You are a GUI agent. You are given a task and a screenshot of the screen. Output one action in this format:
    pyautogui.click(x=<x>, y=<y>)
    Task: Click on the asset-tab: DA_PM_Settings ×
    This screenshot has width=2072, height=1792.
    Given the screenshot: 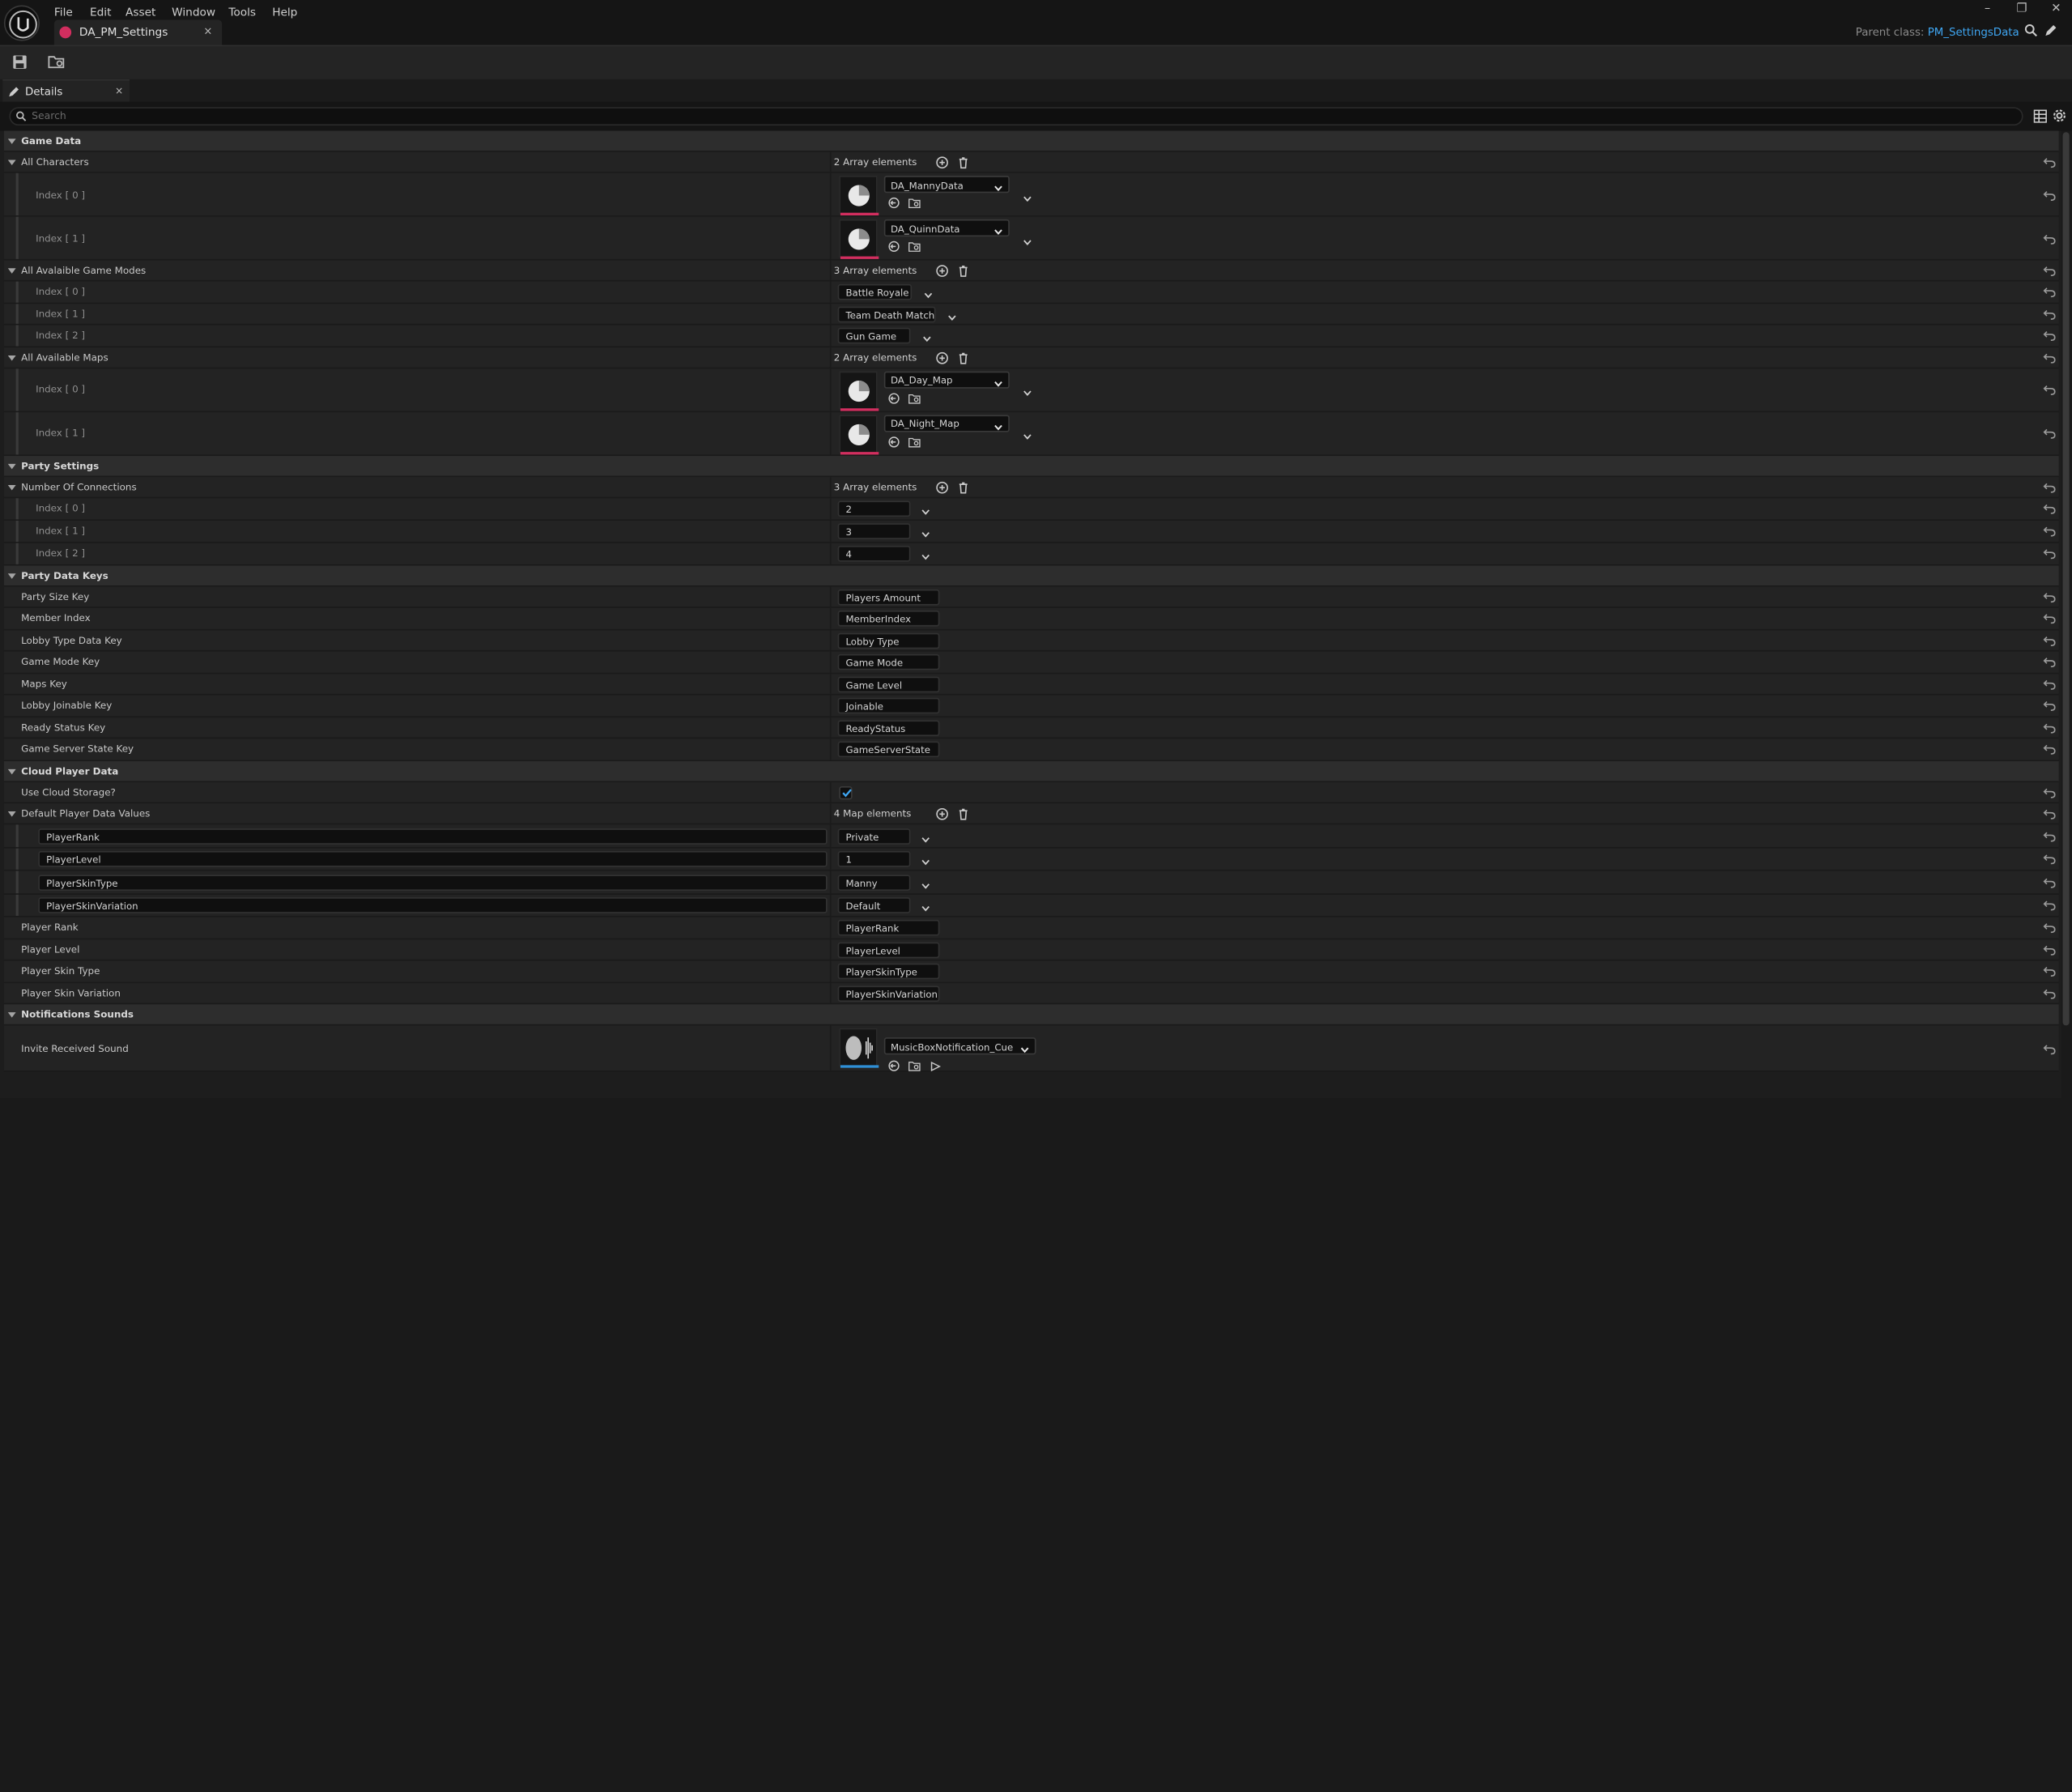 What is the action you would take?
    pyautogui.click(x=138, y=32)
    